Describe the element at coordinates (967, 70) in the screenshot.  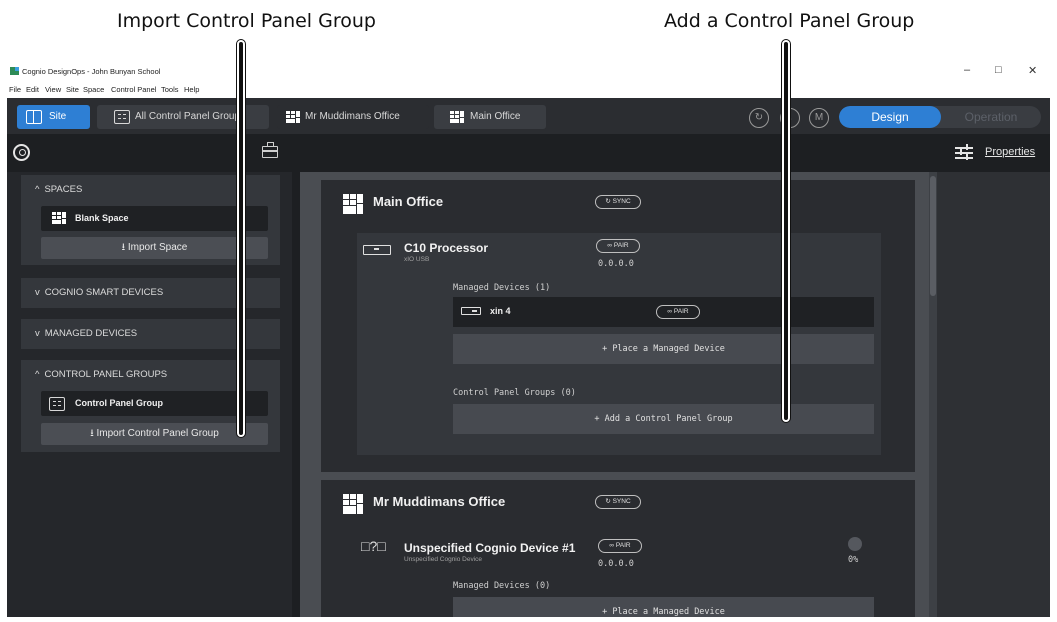
I see `minimize-button: –` at that location.